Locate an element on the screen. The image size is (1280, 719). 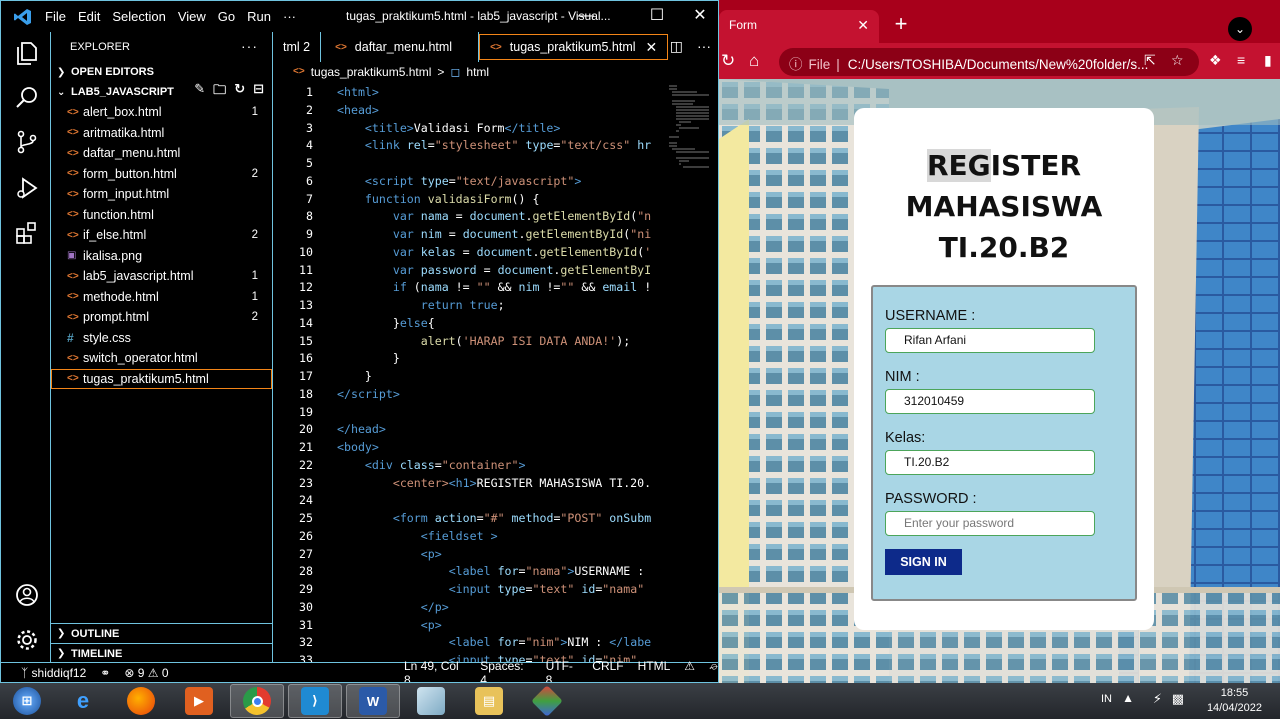
nim-input: 312010459 is located at coordinates (990, 401).